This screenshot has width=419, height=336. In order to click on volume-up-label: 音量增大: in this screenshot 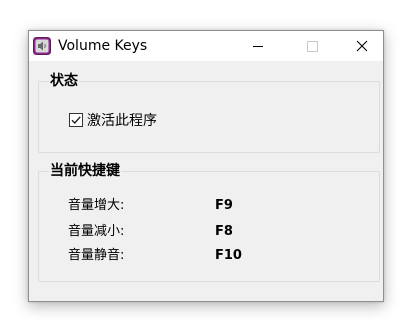, I will do `click(96, 205)`.